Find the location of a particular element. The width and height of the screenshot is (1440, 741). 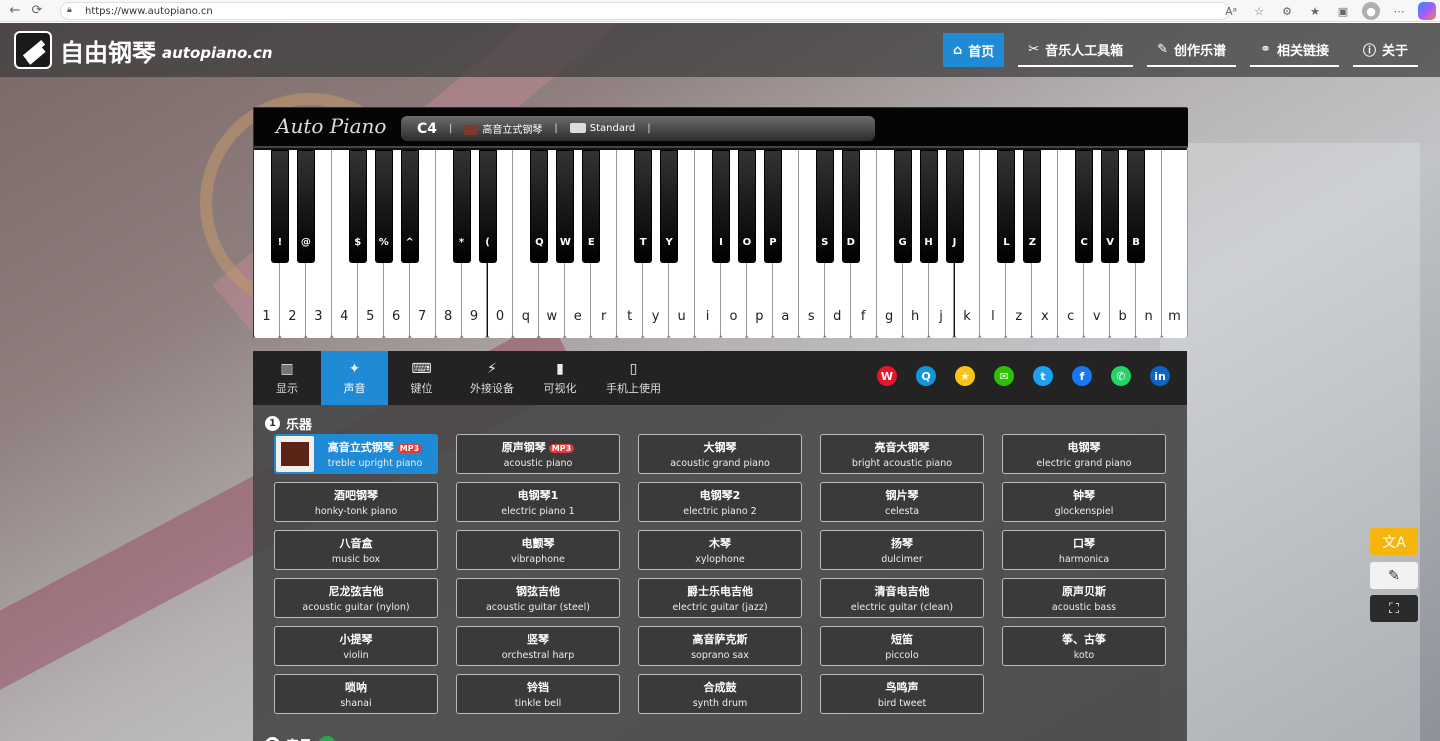

instrument-name-zh: 高音萨克斯 is located at coordinates (720, 639).